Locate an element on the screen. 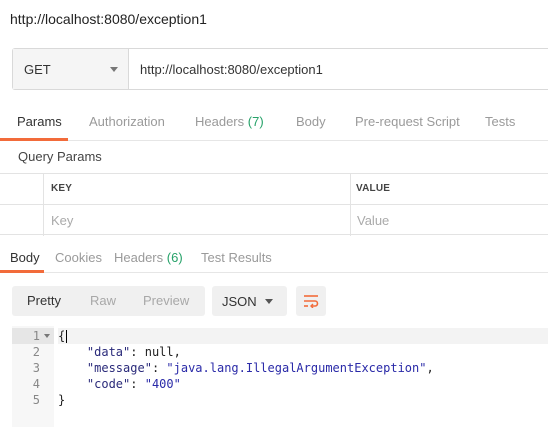  table-row: Key Value is located at coordinates (274, 220).